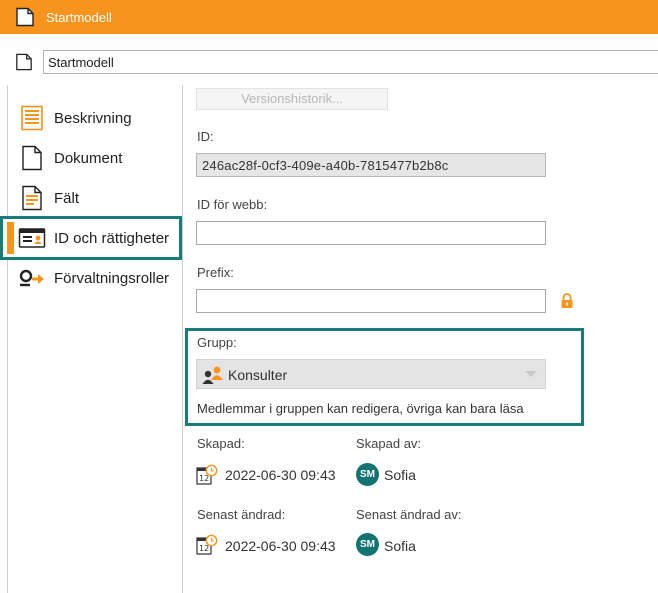 The height and width of the screenshot is (593, 658). Describe the element at coordinates (88, 158) in the screenshot. I see `sidebar-item-label: Dokument` at that location.